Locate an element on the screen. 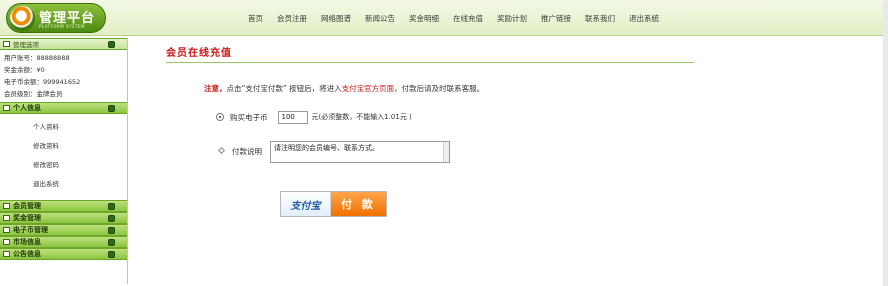 The image size is (888, 286). sidebar-header-label: 奖金管理 is located at coordinates (27, 218).